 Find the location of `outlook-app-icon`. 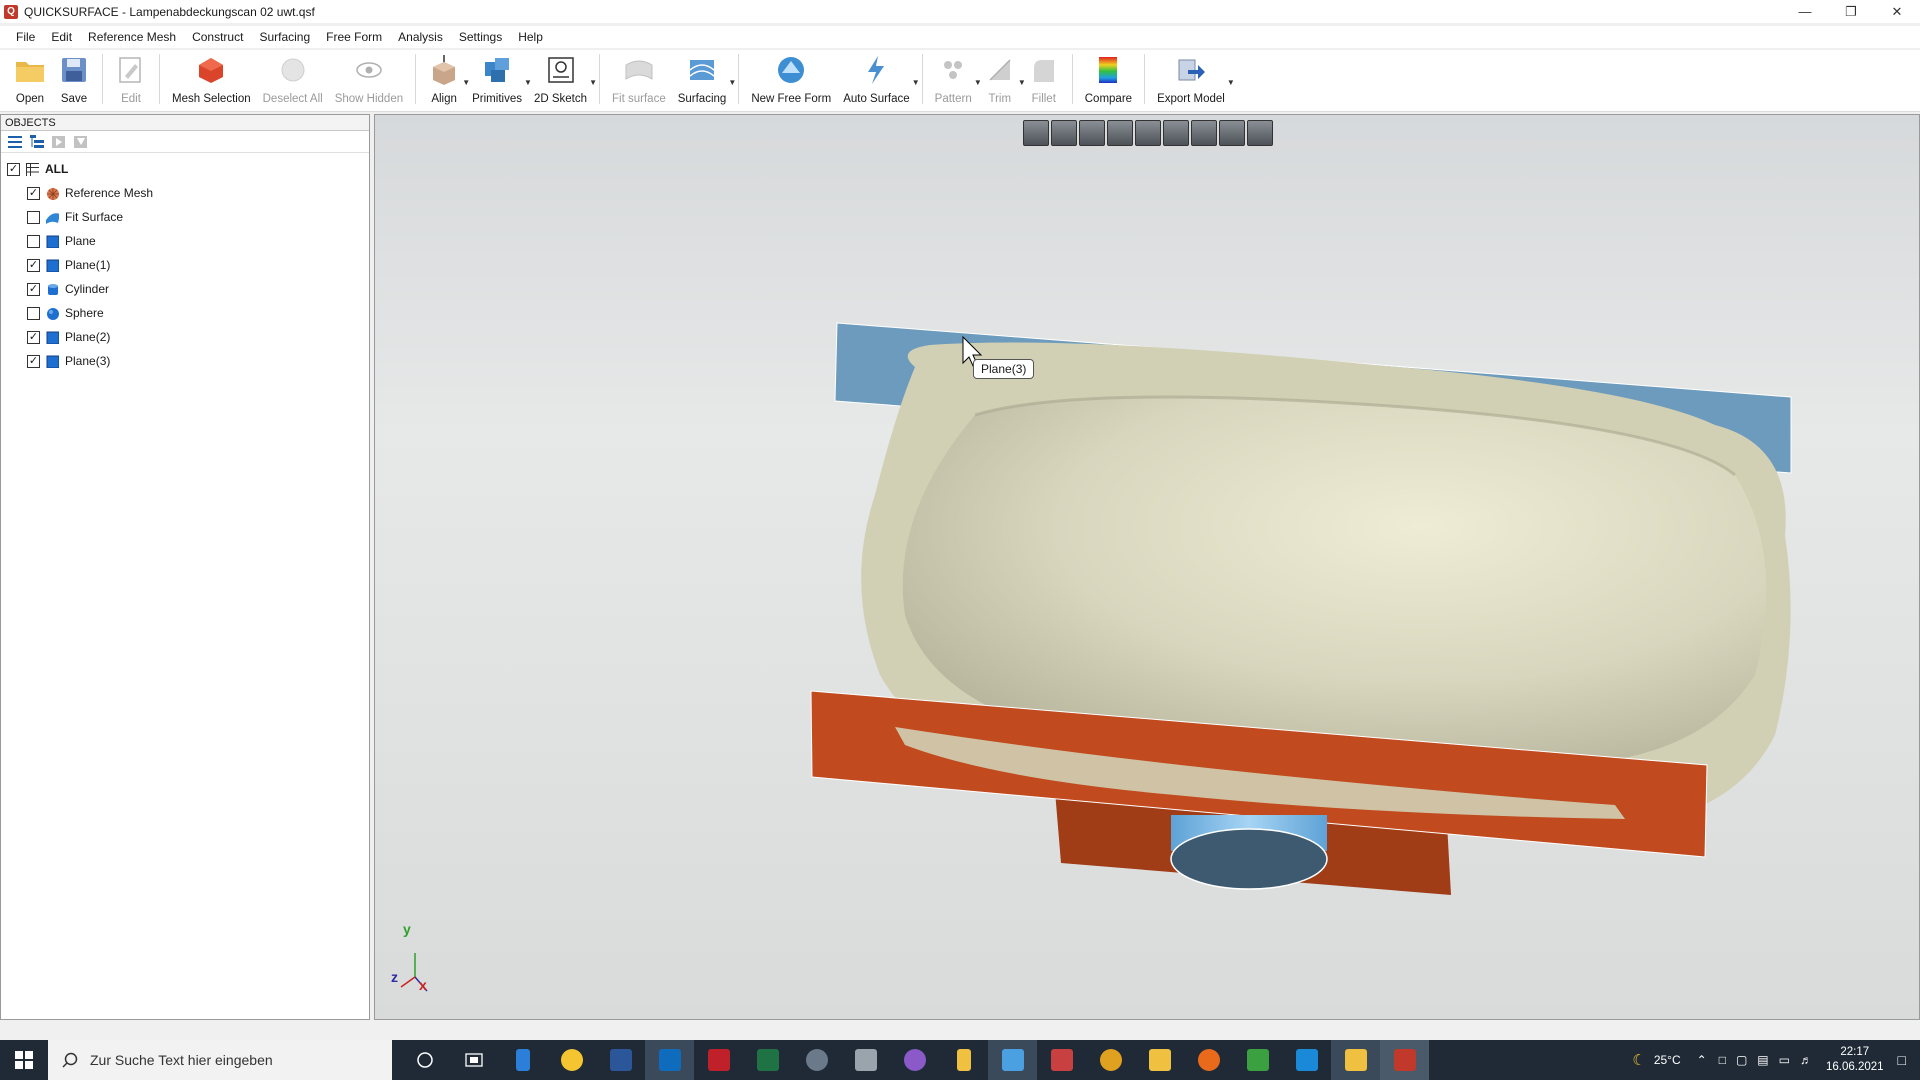

outlook-app-icon is located at coordinates (669, 1060).